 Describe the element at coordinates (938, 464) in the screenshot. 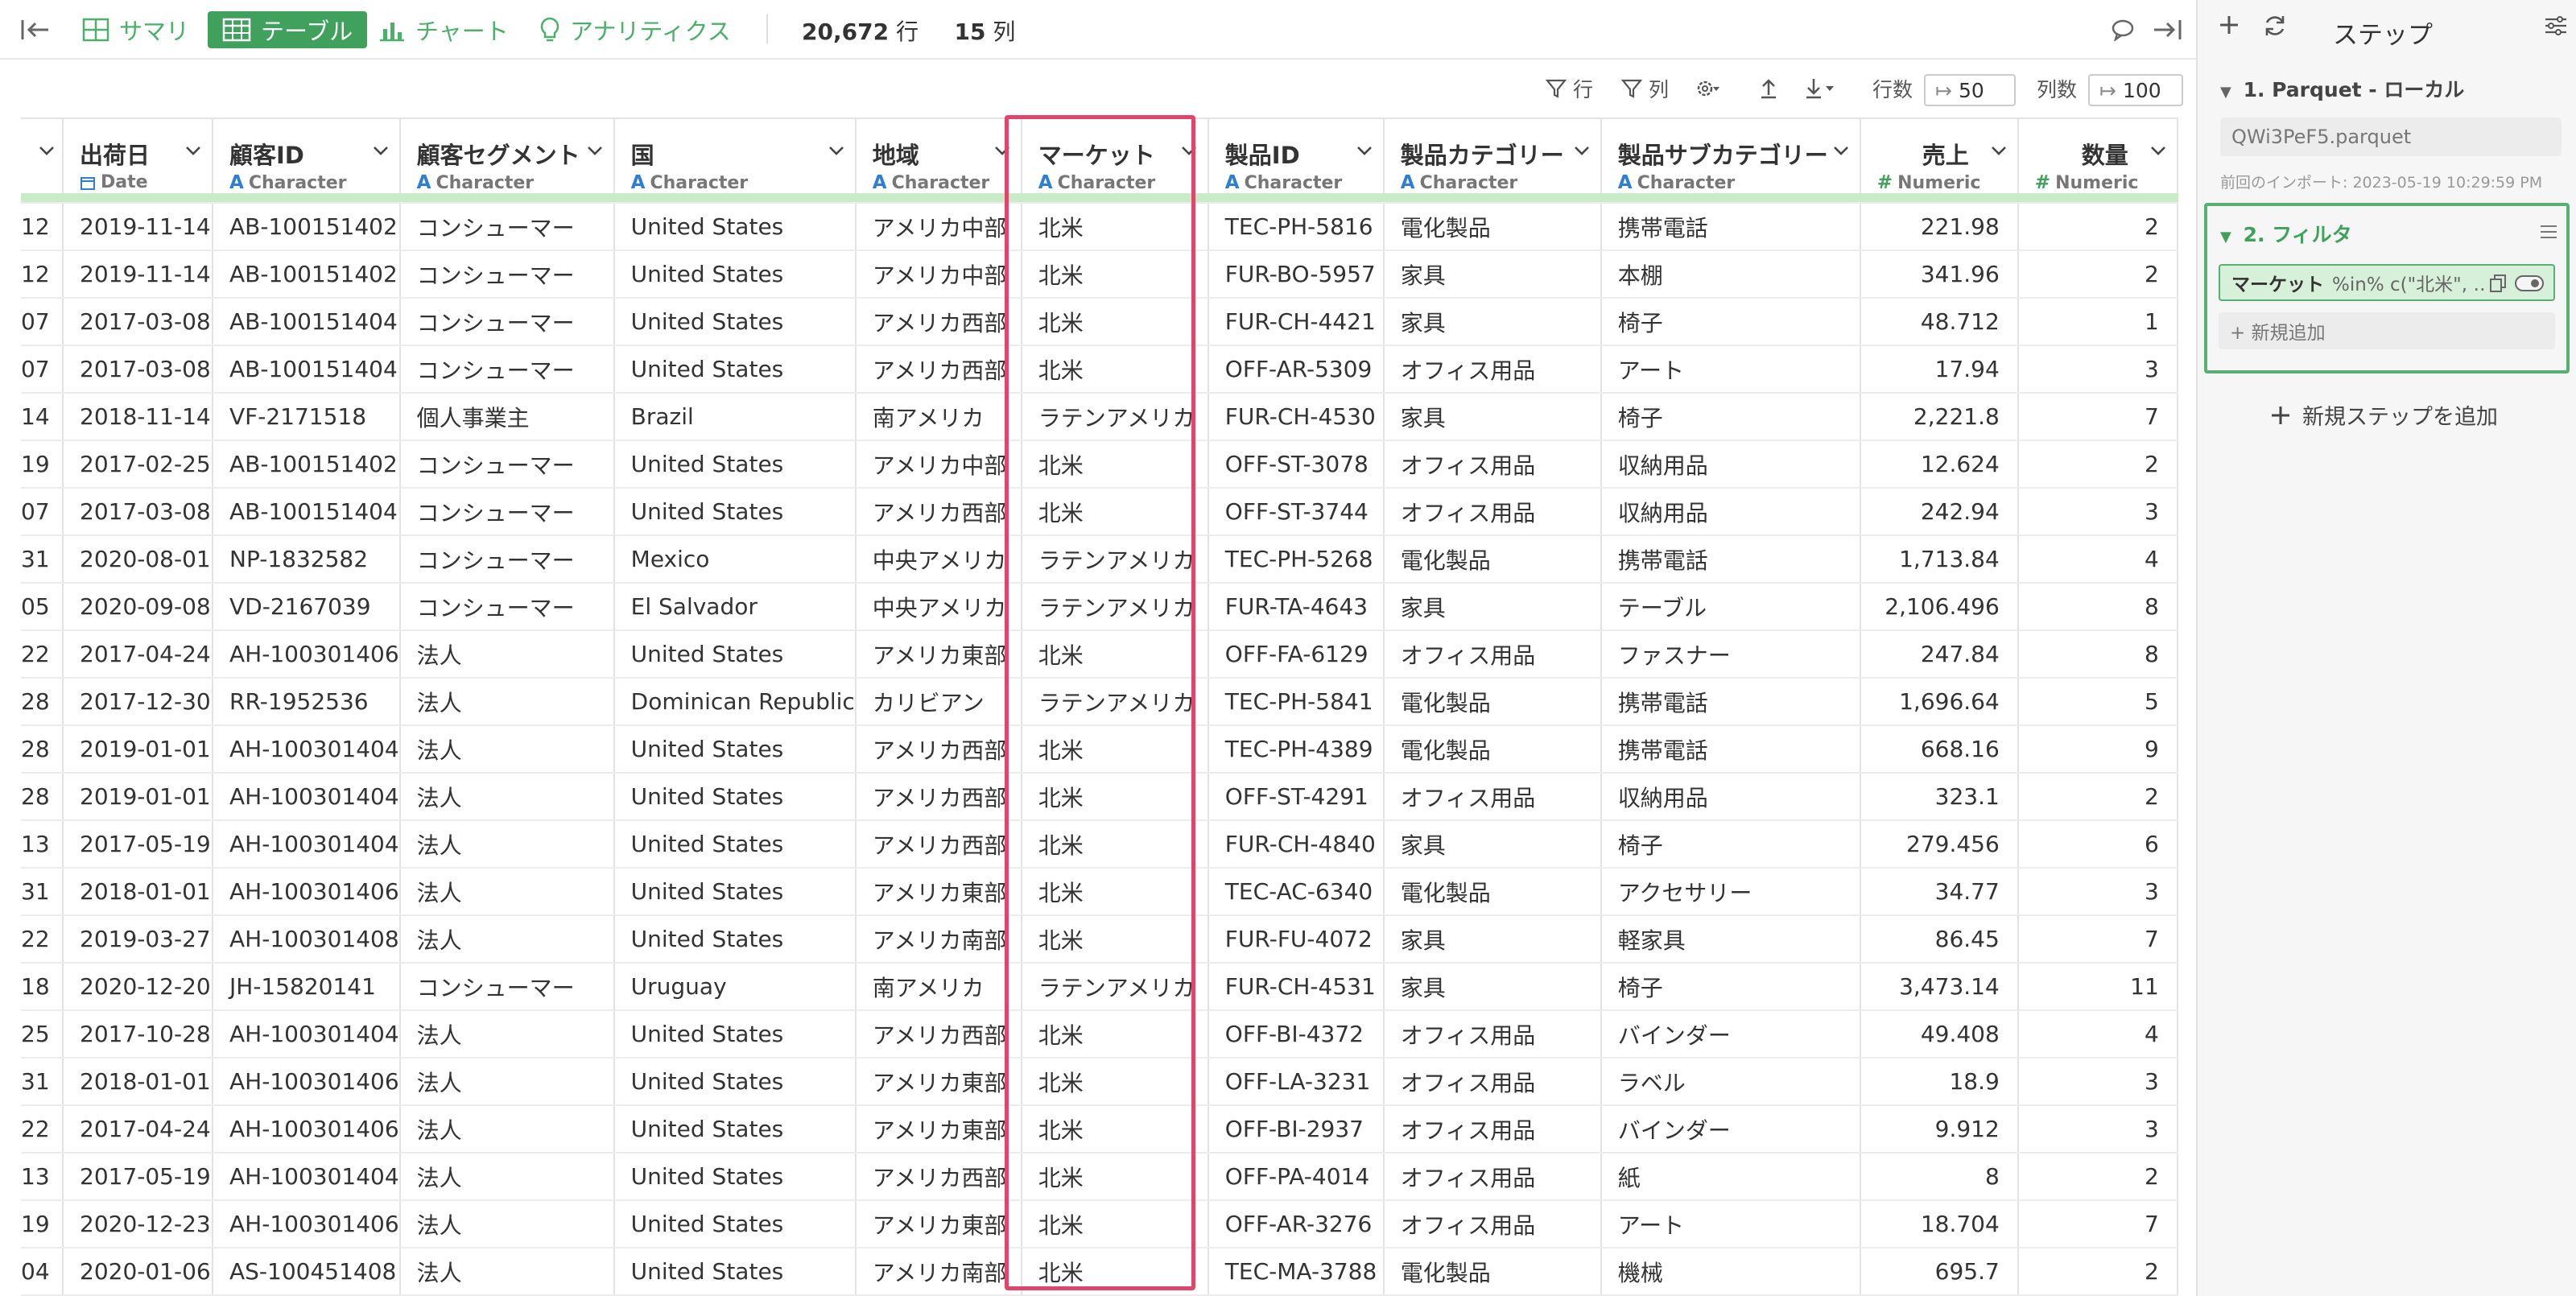

I see `table-cell: アメリカ中部` at that location.